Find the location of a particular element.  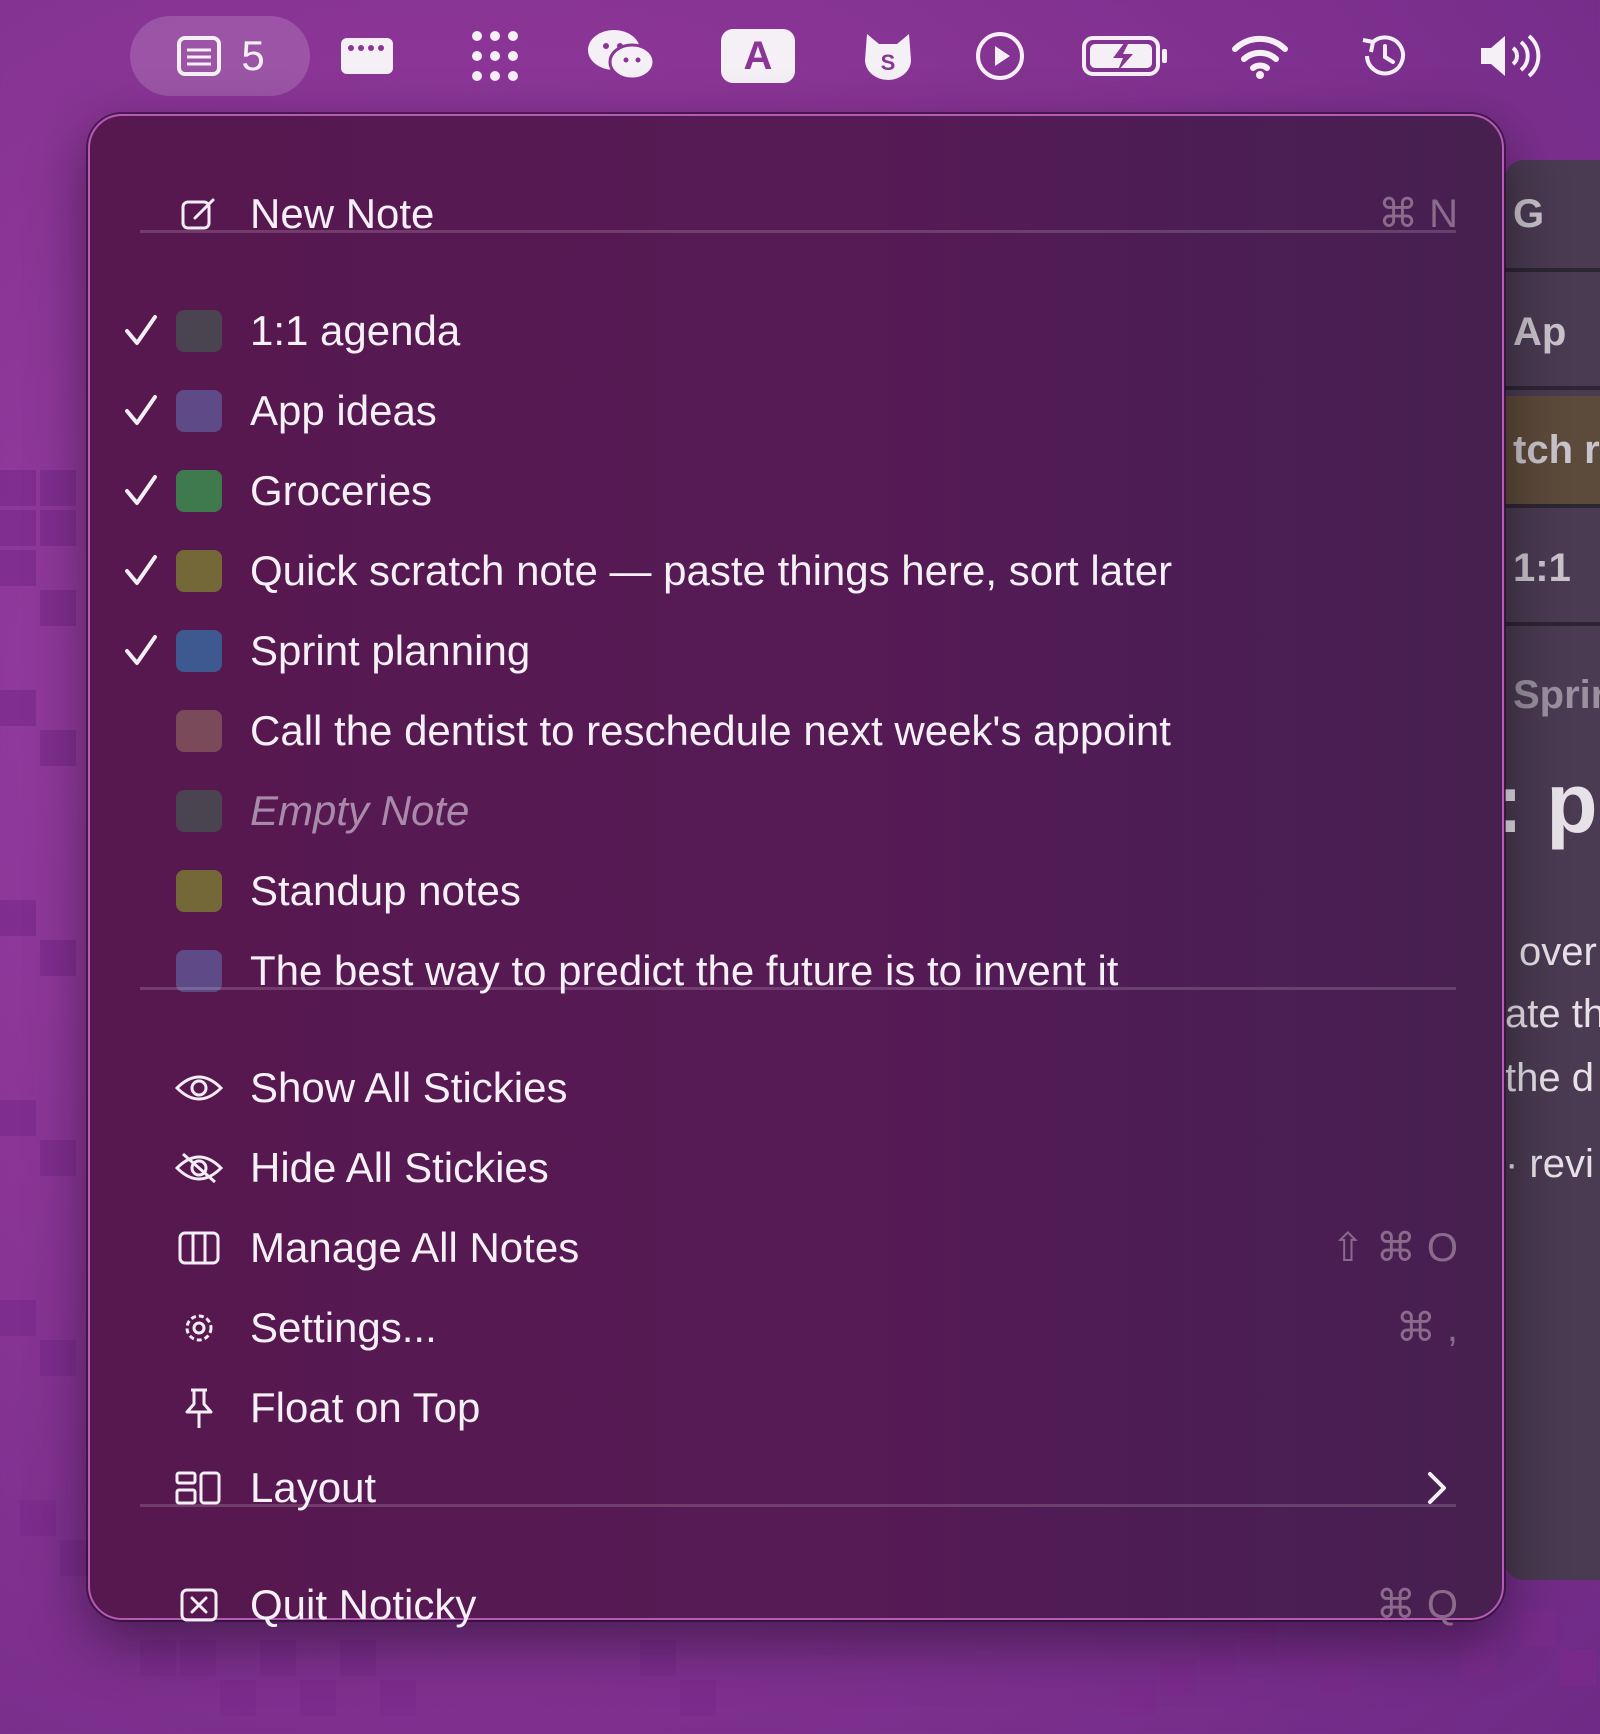

menu-item-quit: Quit Noticky ⌘ Q is located at coordinates (798, 1605).